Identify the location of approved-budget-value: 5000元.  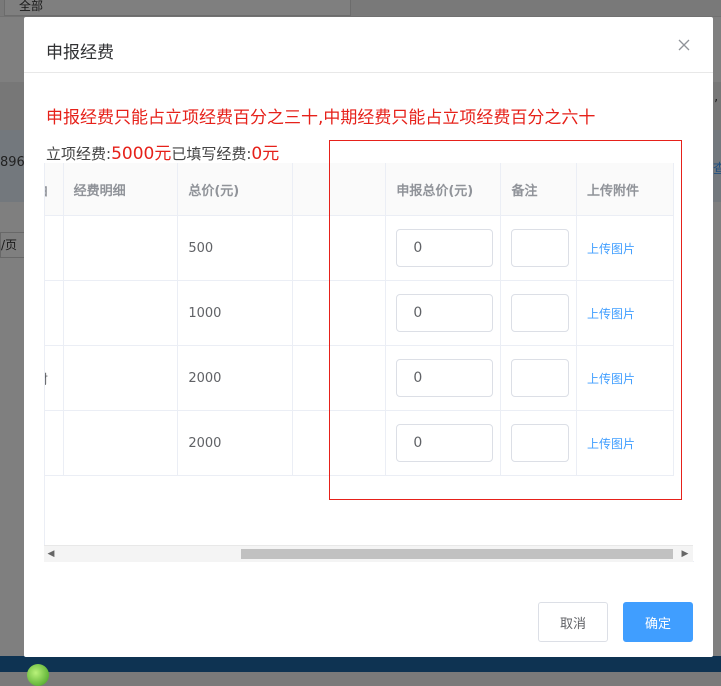
(141, 154).